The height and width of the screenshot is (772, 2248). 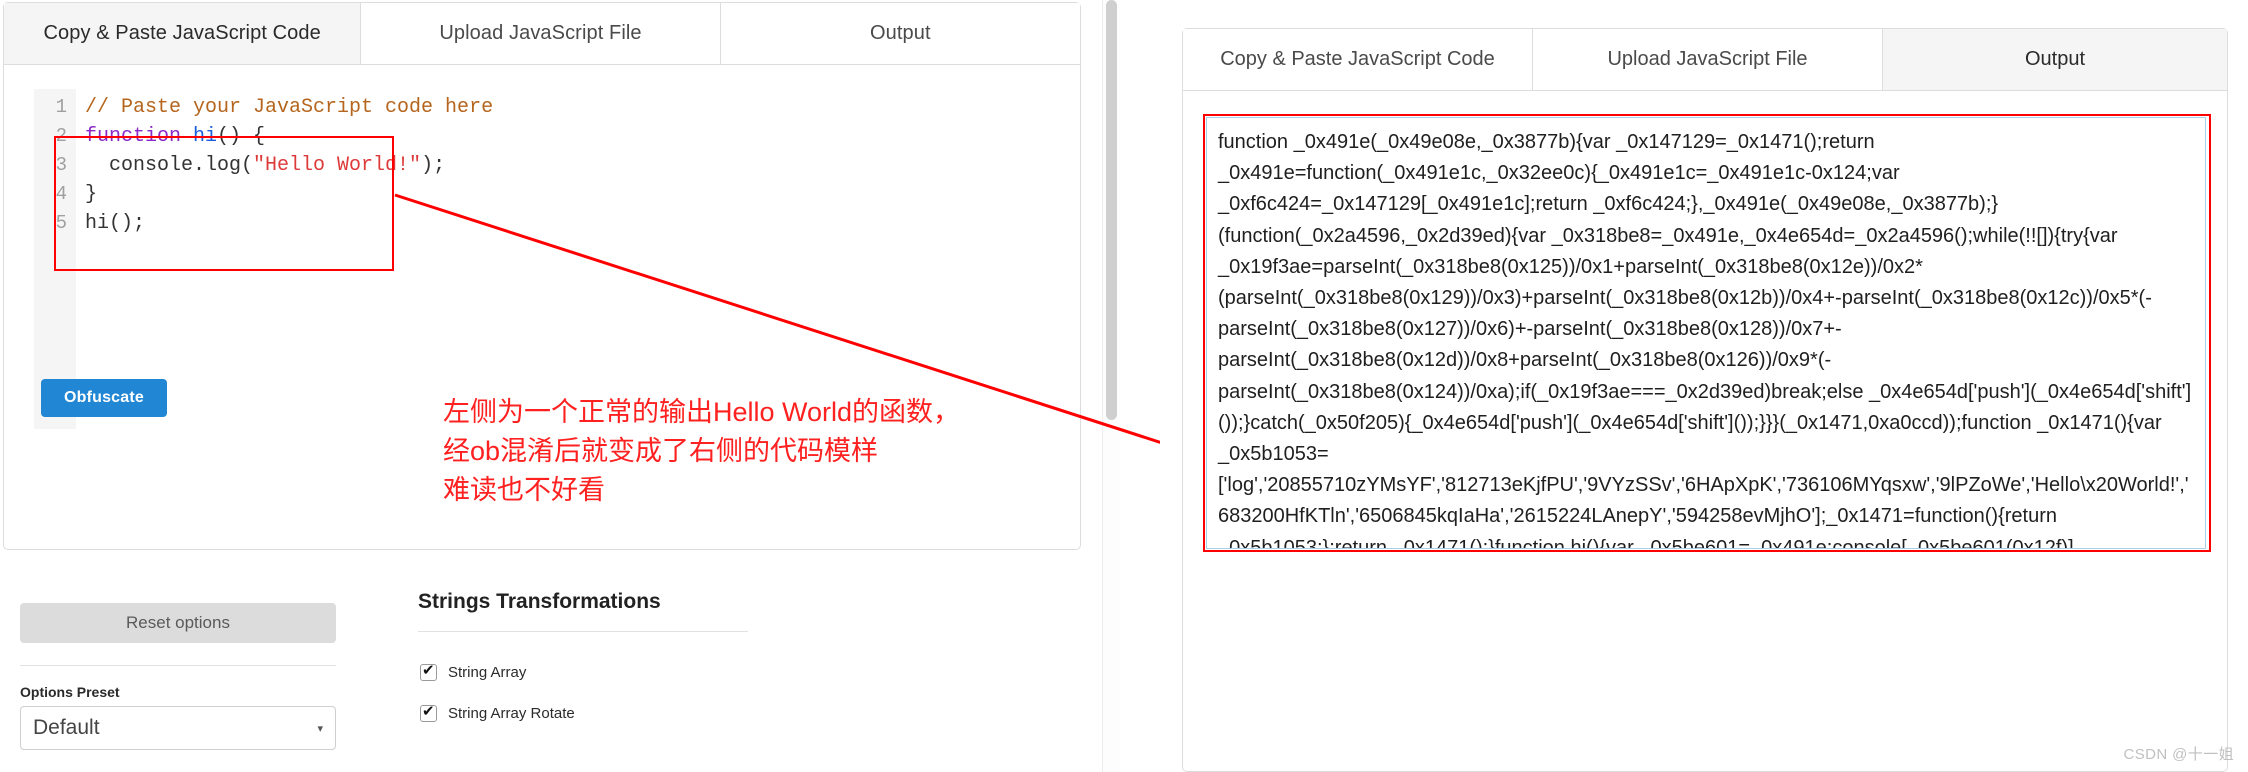 I want to click on code-line-text: hi();, so click(x=110, y=223).